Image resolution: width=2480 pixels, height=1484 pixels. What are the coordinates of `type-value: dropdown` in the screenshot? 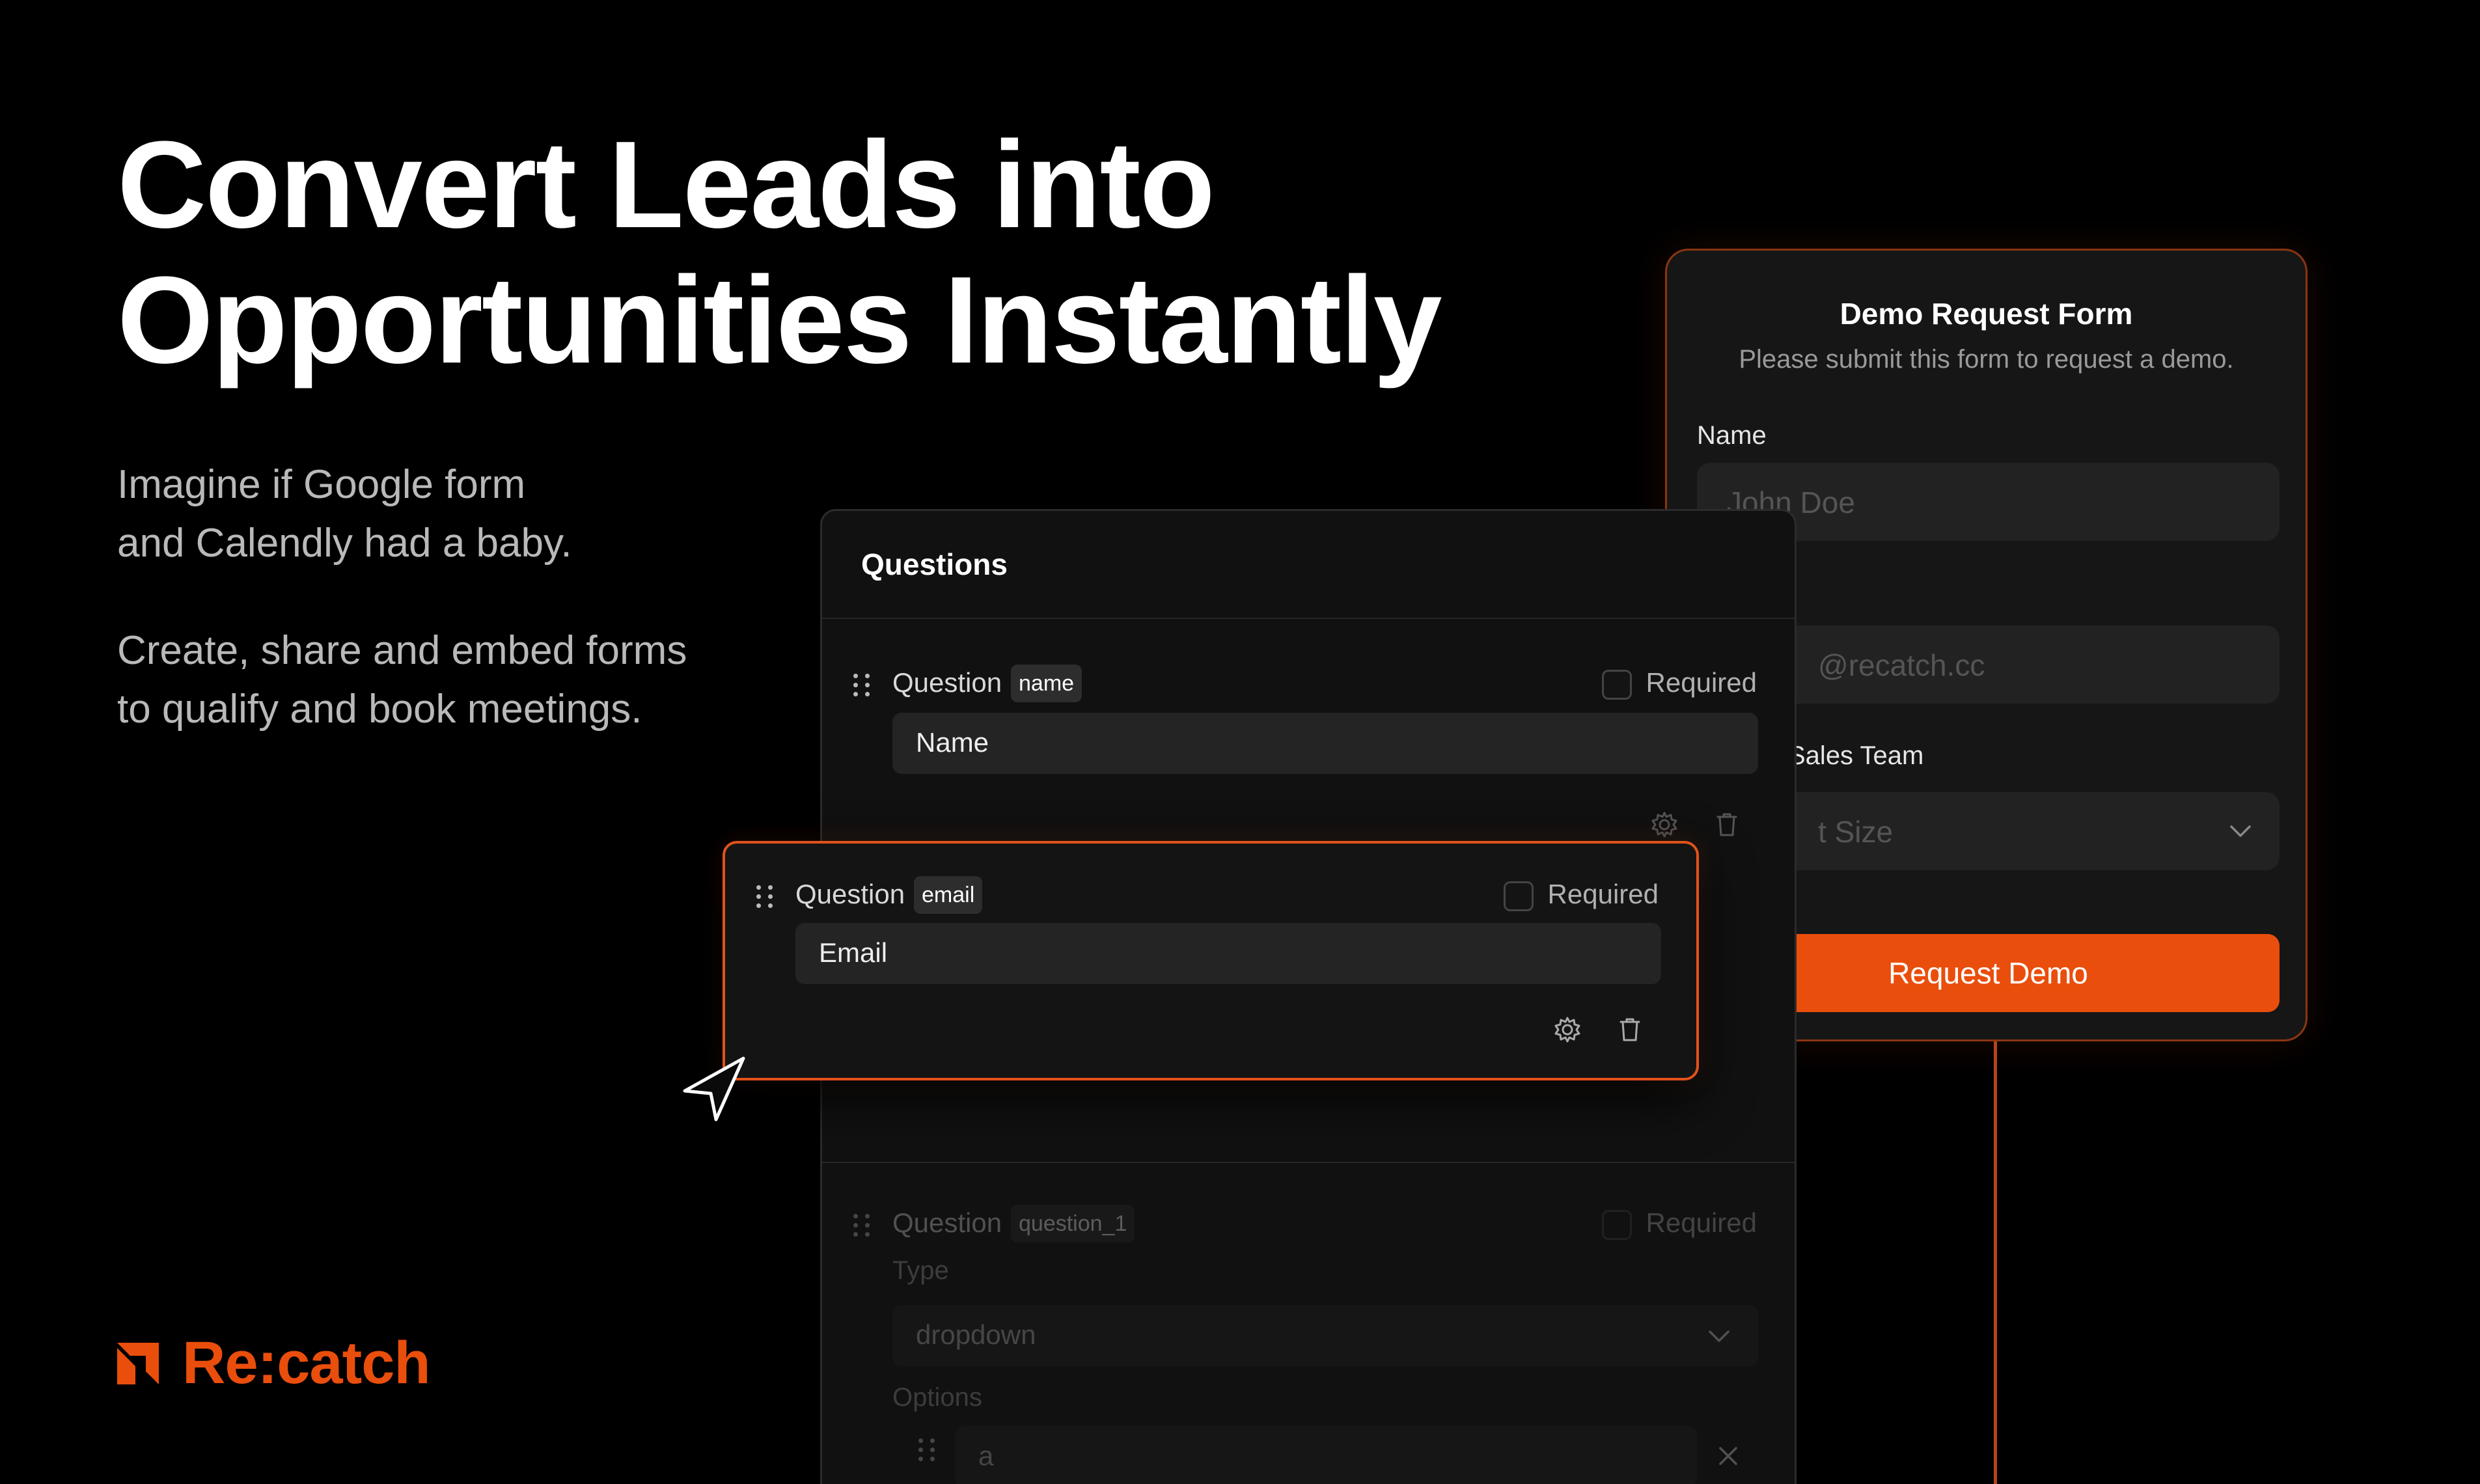 It's located at (976, 1334).